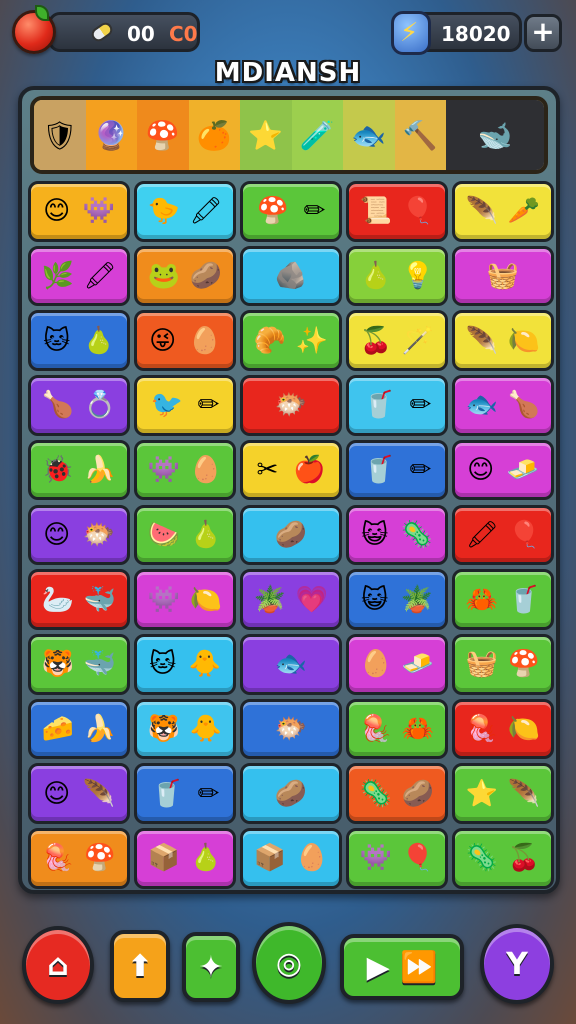 The height and width of the screenshot is (1024, 576). What do you see at coordinates (185, 211) in the screenshot?
I see `game-tile: 🐤 🖍` at bounding box center [185, 211].